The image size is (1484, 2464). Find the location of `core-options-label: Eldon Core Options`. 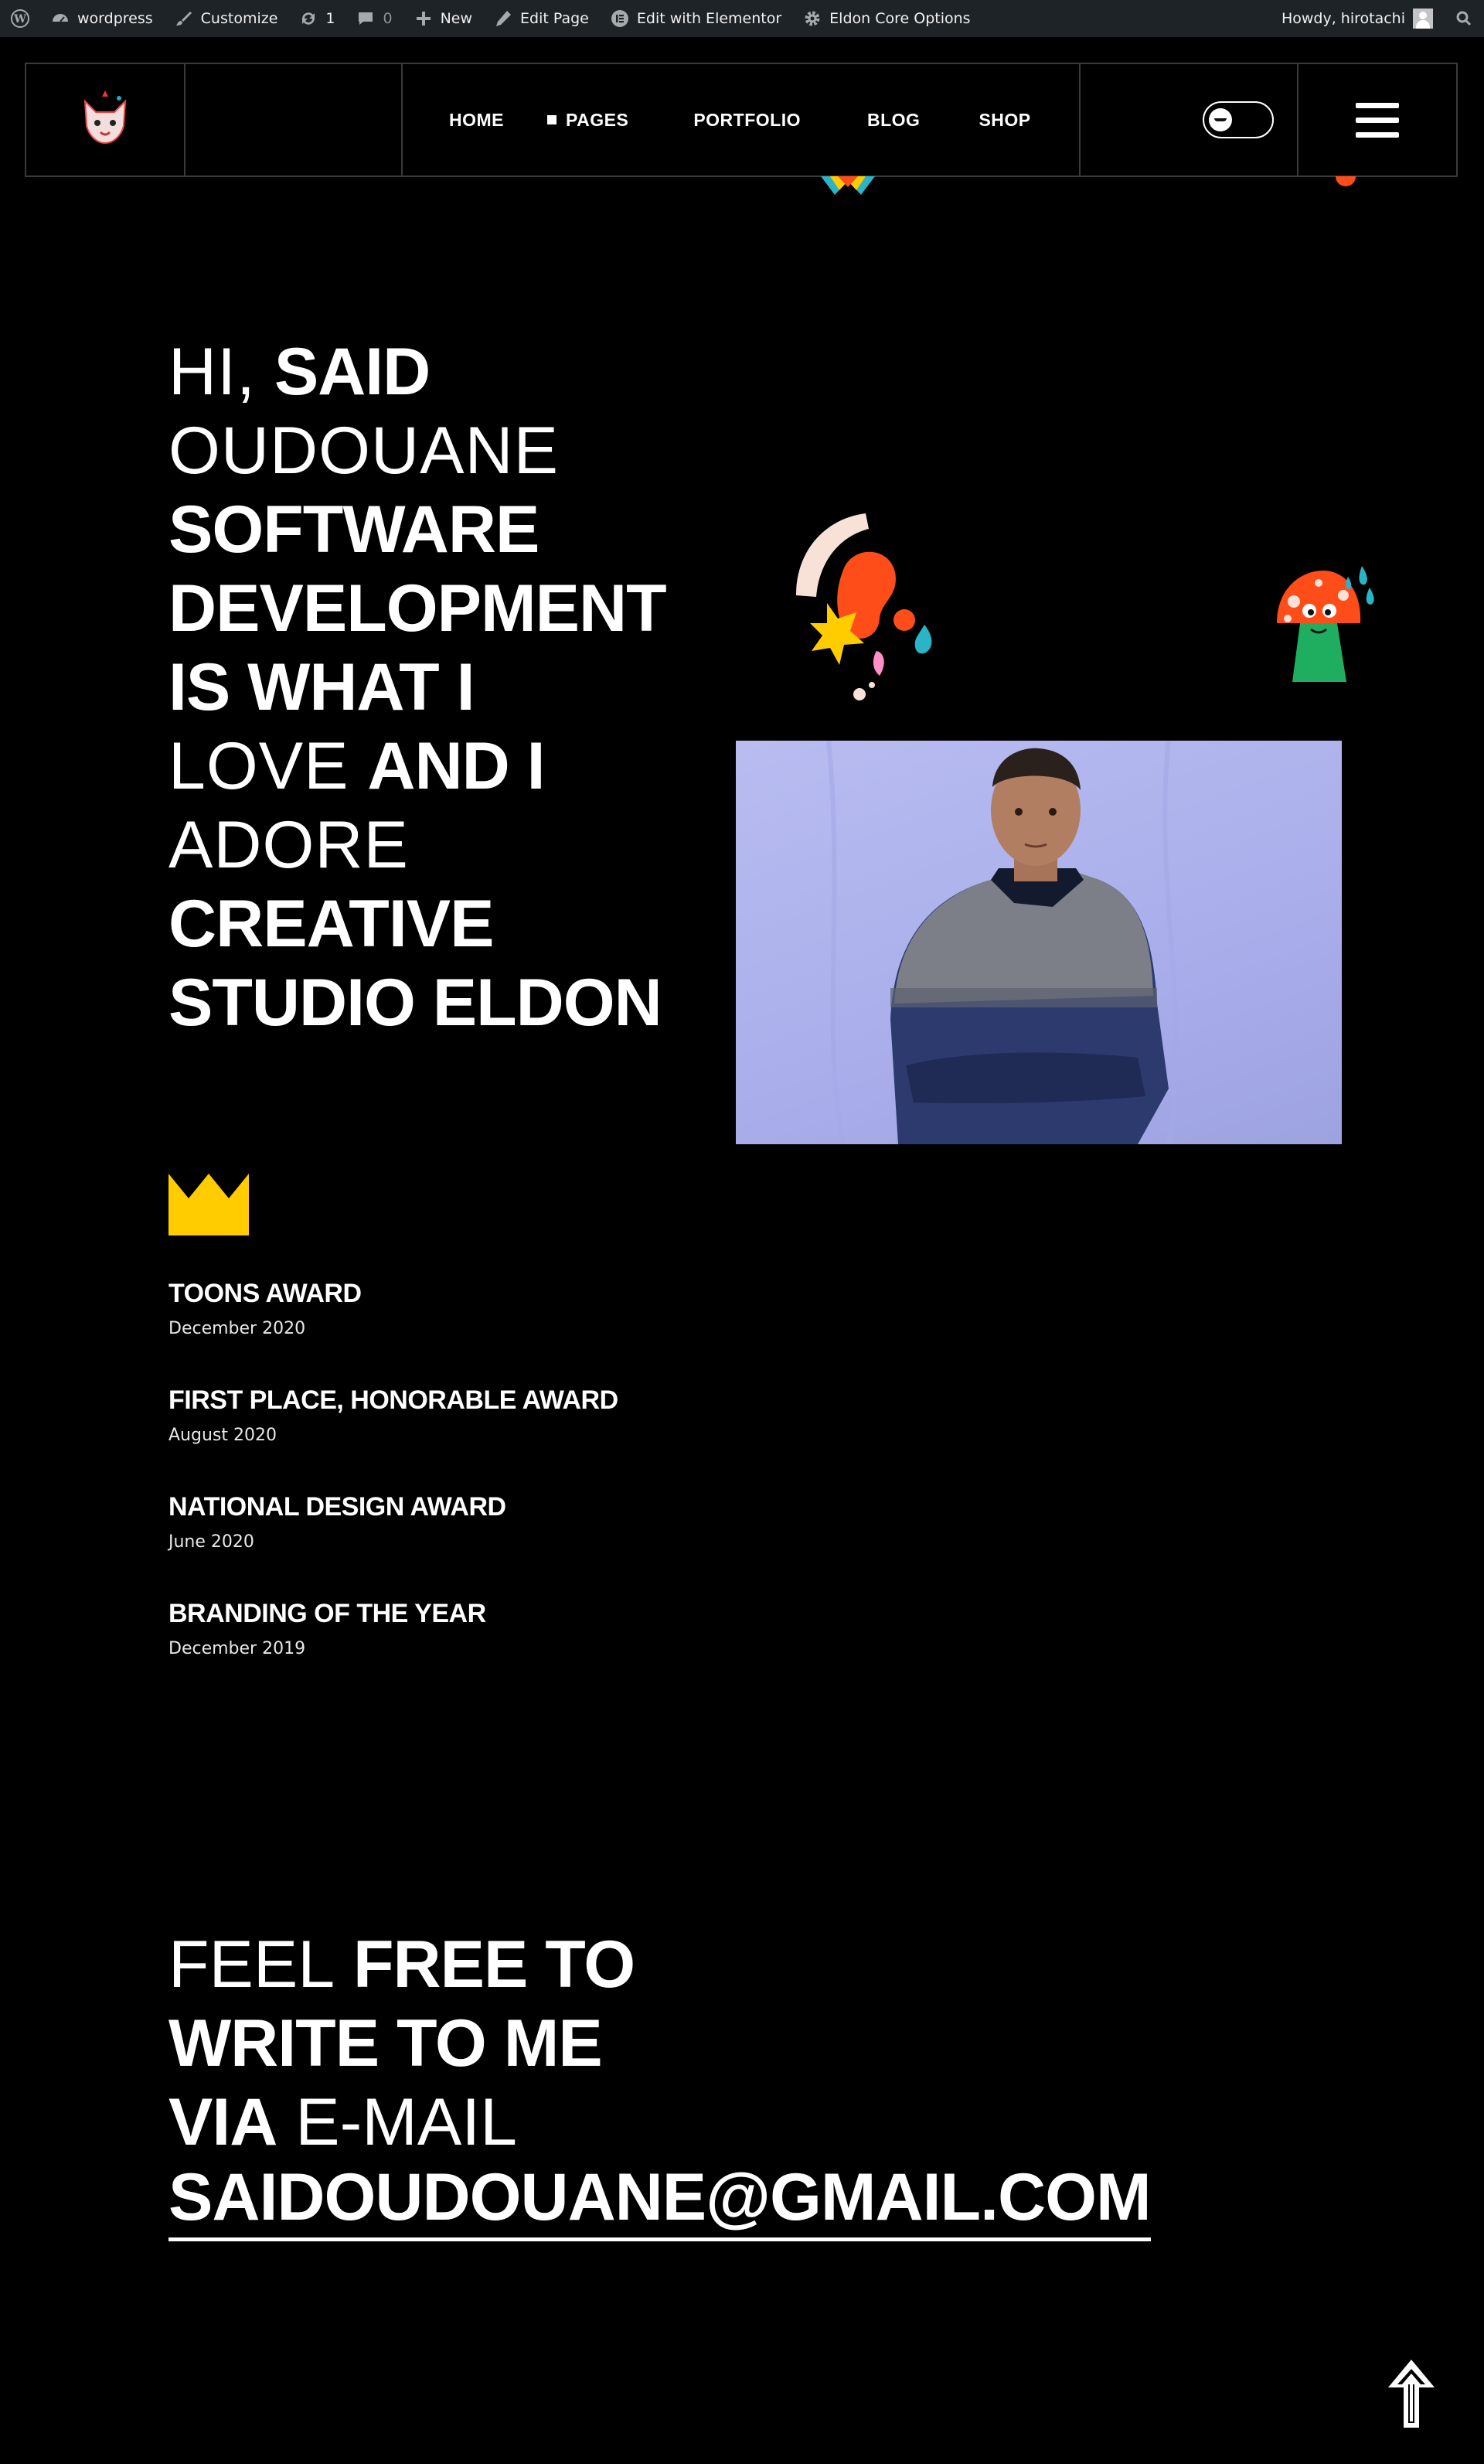

core-options-label: Eldon Core Options is located at coordinates (900, 18).